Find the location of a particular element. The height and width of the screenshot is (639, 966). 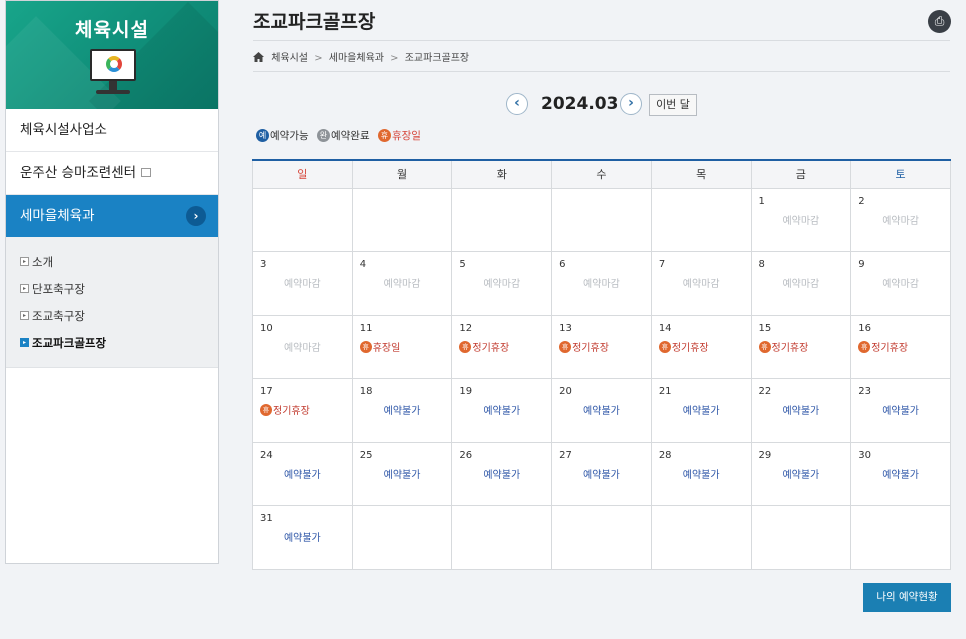

day-number: 20 is located at coordinates (565, 391).